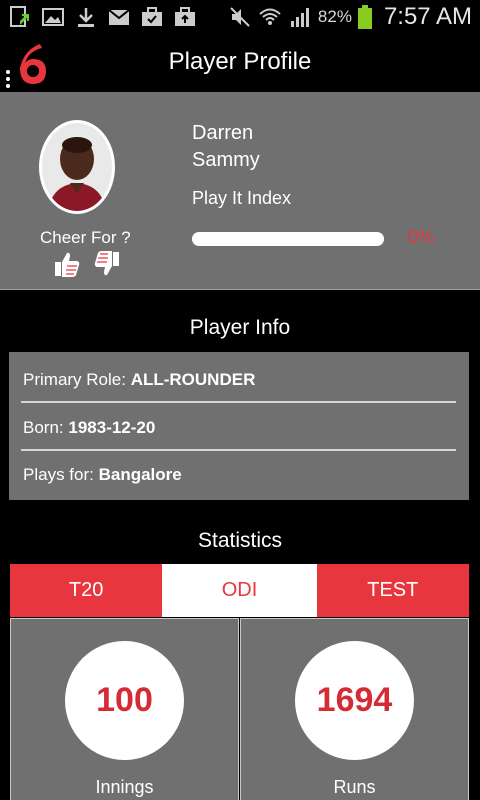 The image size is (480, 800). I want to click on stat-card-runs: 1694 Runs, so click(354, 709).